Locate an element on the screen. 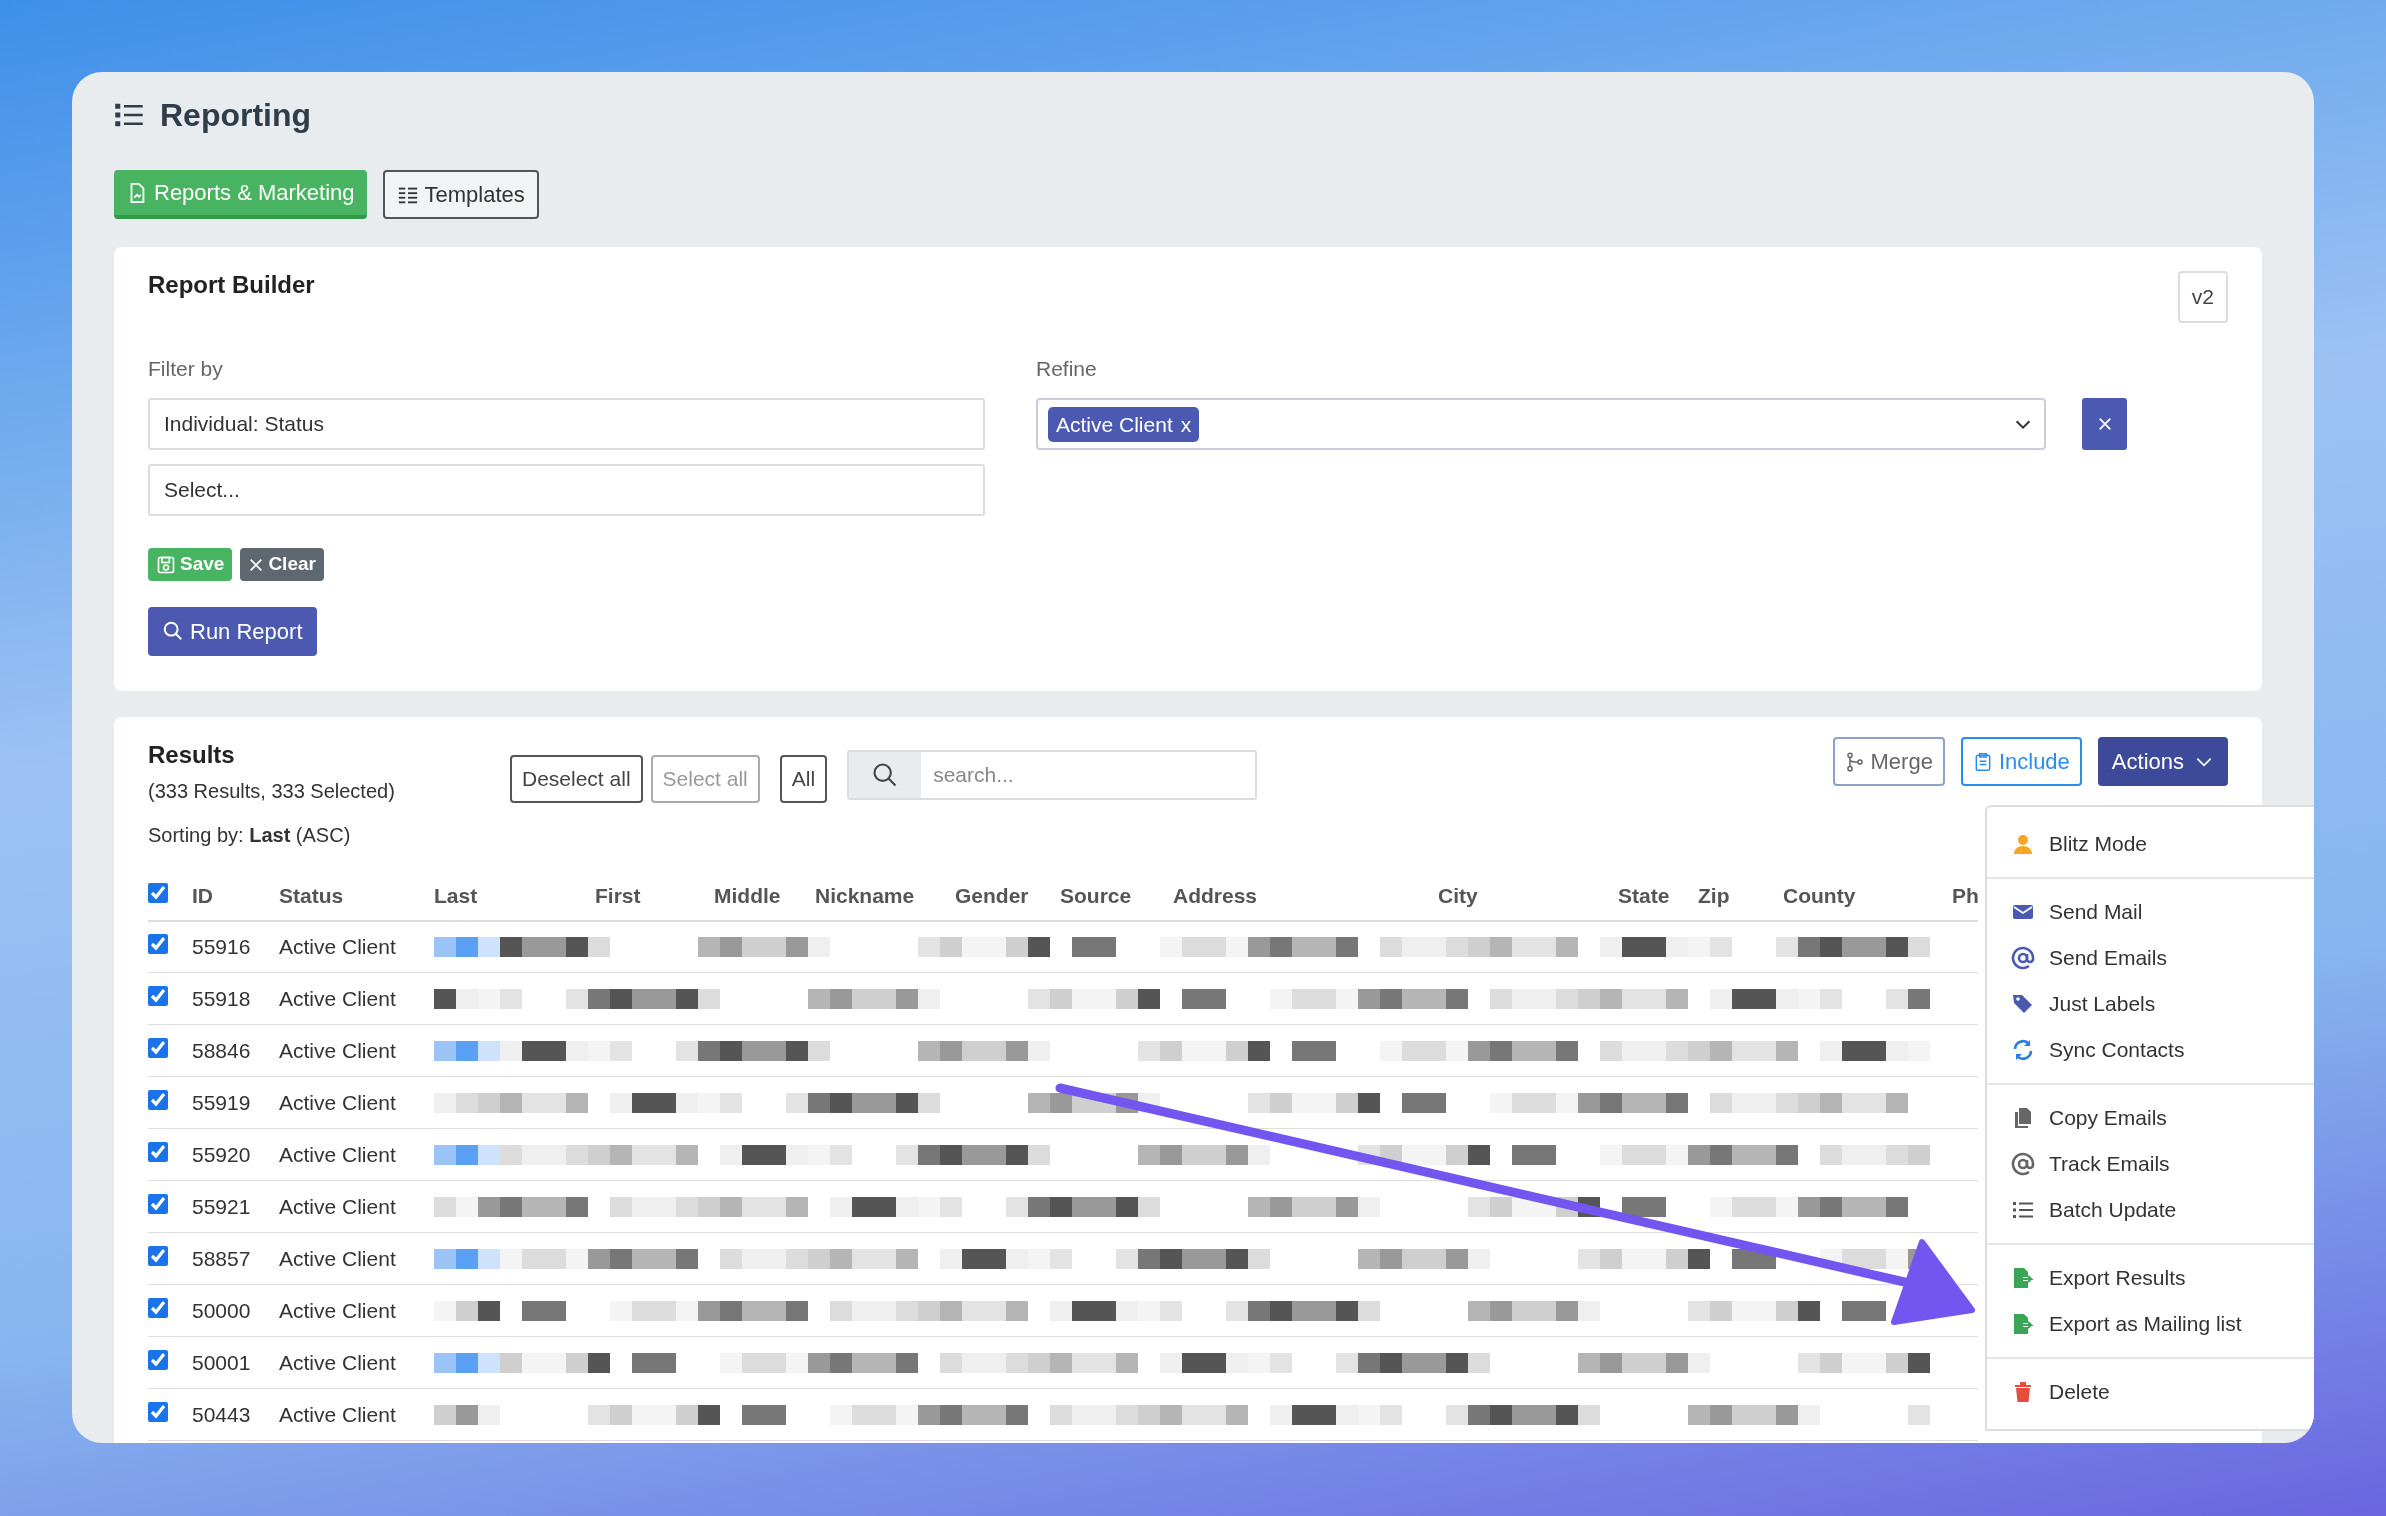 The width and height of the screenshot is (2386, 1516). column-header: Status is located at coordinates (311, 896).